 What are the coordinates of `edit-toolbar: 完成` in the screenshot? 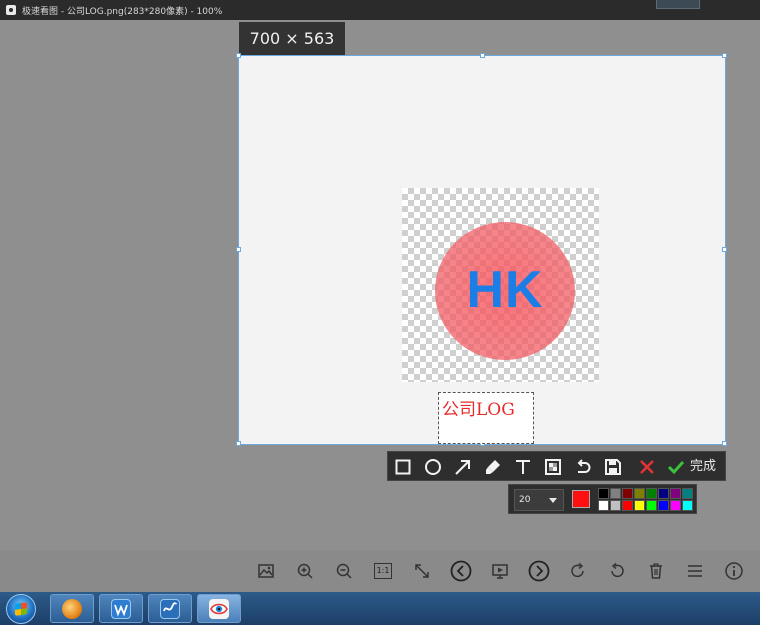 It's located at (556, 466).